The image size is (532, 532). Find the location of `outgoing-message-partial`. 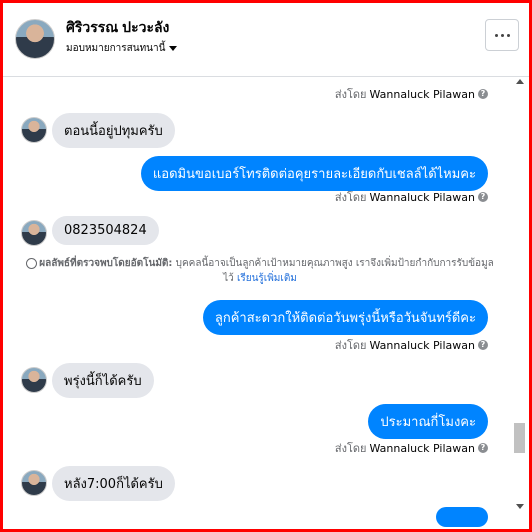

outgoing-message-partial is located at coordinates (462, 517).